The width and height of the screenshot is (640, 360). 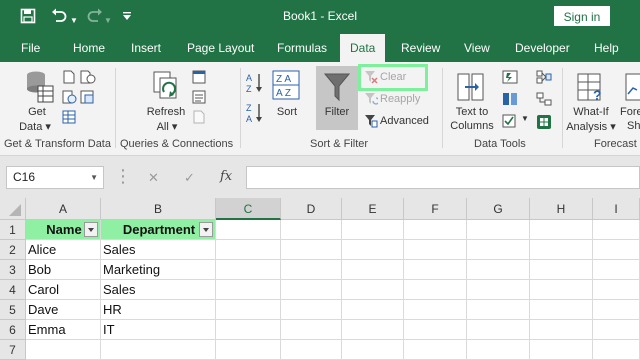 What do you see at coordinates (220, 48) in the screenshot?
I see `tab-page-layout: Page Layout` at bounding box center [220, 48].